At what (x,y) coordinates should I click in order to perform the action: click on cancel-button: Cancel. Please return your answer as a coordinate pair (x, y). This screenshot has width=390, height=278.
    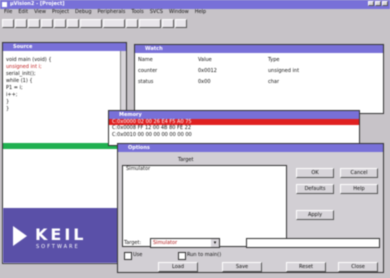
    Looking at the image, I should click on (359, 173).